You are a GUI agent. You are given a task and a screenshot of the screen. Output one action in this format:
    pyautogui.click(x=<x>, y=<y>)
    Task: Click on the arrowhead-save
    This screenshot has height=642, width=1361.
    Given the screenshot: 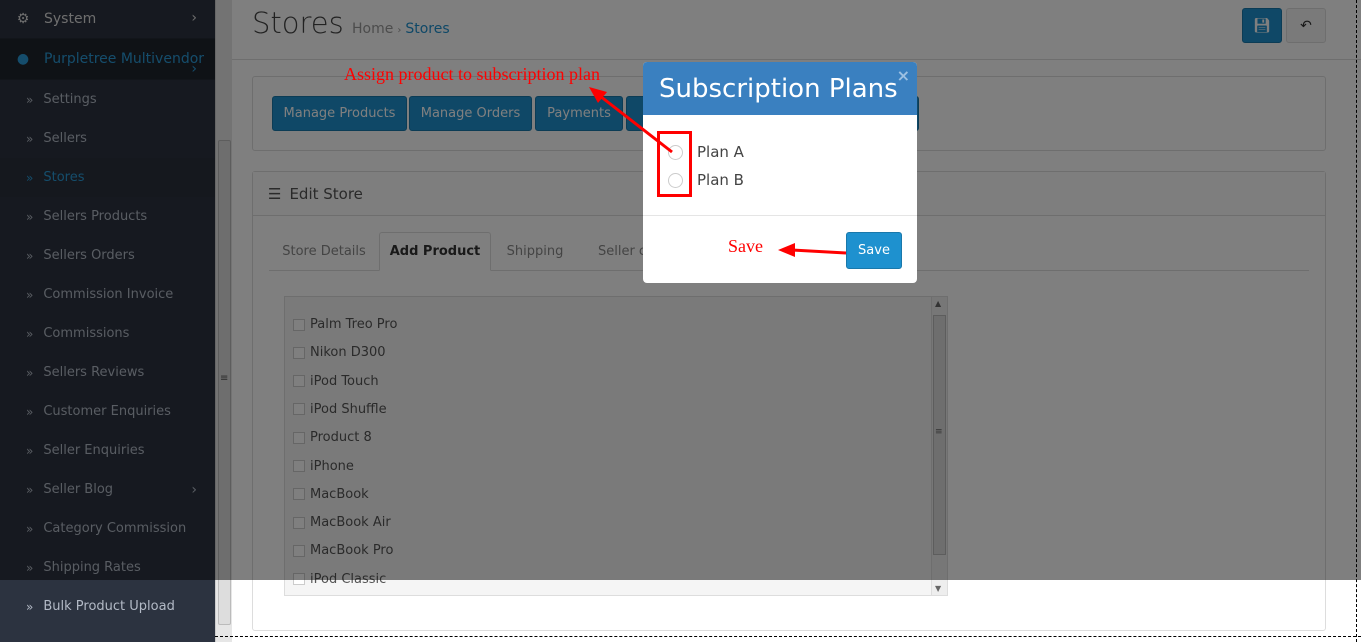 What is the action you would take?
    pyautogui.click(x=786, y=250)
    